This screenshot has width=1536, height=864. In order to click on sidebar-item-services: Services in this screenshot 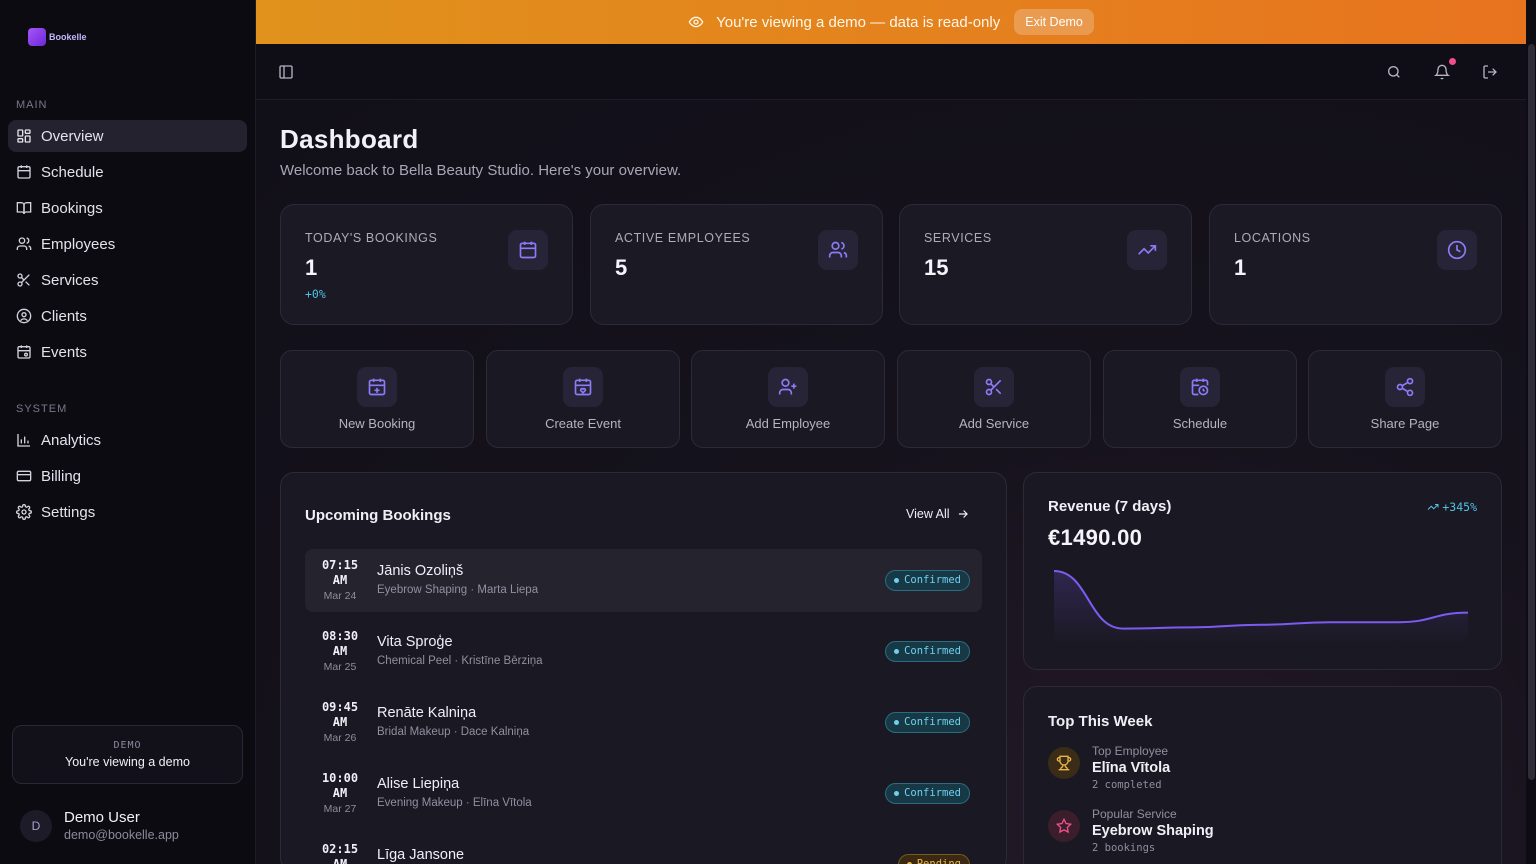, I will do `click(127, 280)`.